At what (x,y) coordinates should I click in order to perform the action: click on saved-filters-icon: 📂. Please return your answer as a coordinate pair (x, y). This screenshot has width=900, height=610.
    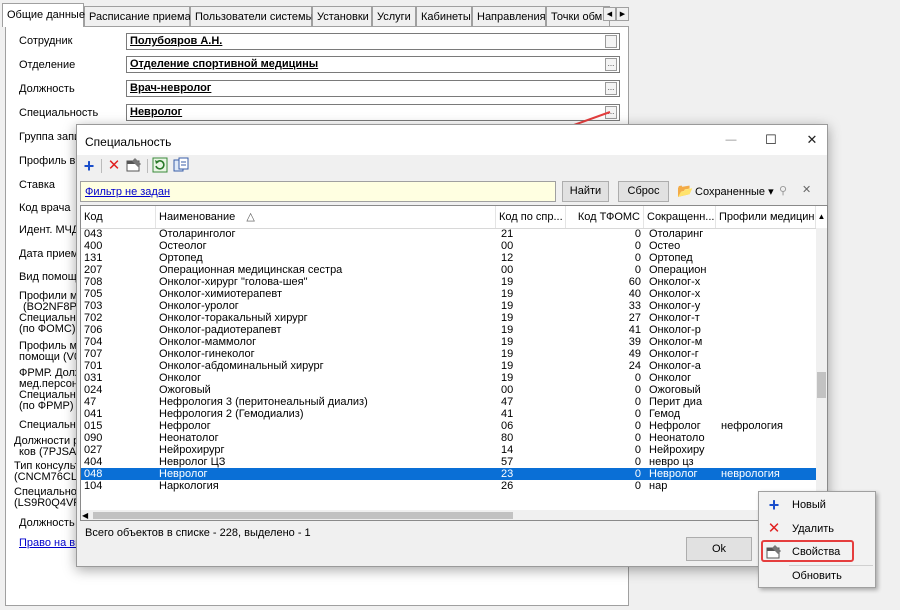
    Looking at the image, I should click on (685, 191).